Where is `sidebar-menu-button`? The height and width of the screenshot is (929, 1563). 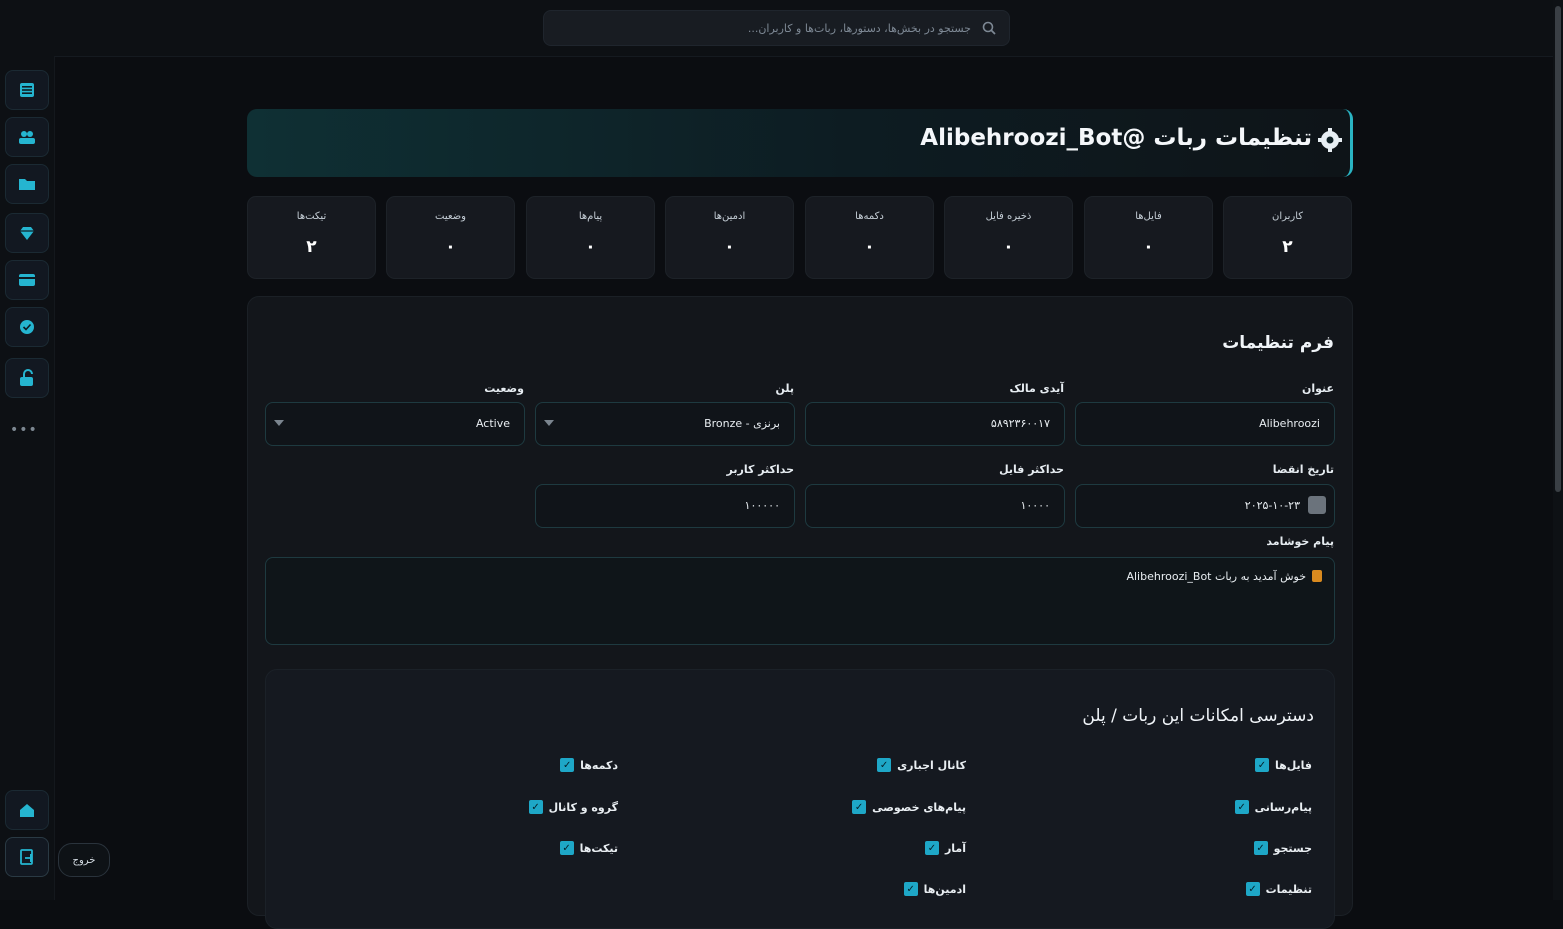 sidebar-menu-button is located at coordinates (27, 90).